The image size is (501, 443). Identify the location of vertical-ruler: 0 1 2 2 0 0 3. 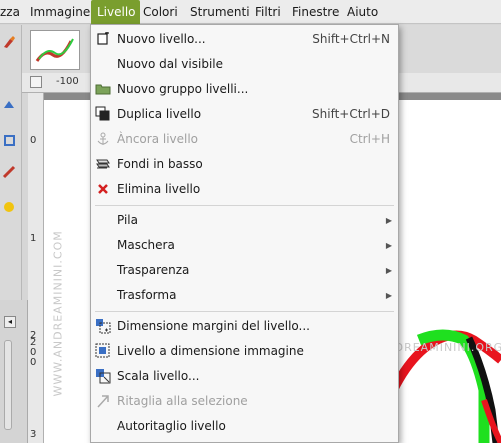
(36, 268).